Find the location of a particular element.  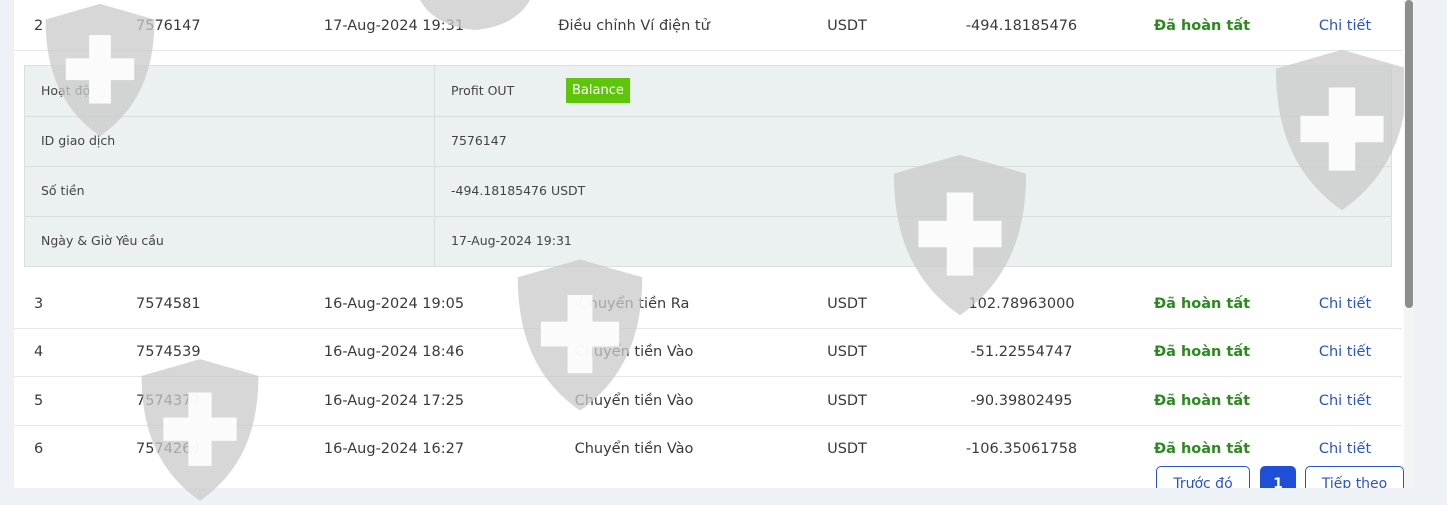

detail-value: -494.18185476 USDT is located at coordinates (518, 190).